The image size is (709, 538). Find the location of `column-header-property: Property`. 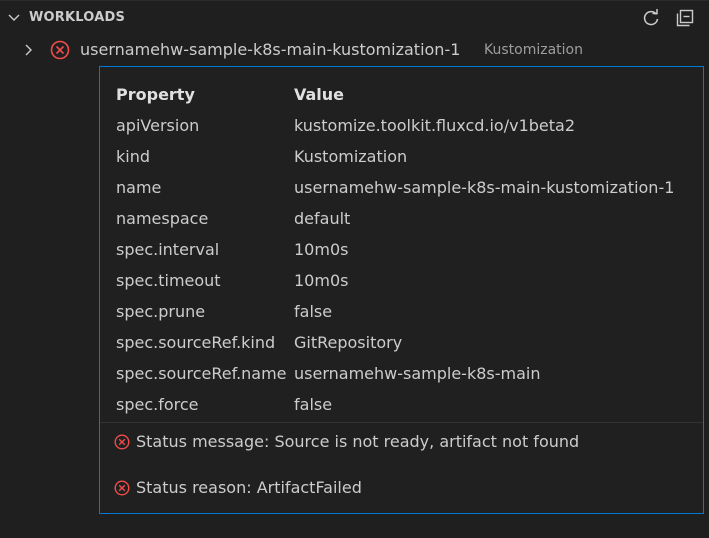

column-header-property: Property is located at coordinates (155, 94).